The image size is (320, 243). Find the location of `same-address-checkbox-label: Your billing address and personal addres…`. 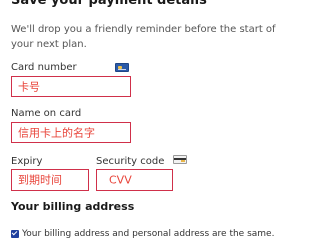

same-address-checkbox-label: Your billing address and personal addres… is located at coordinates (148, 234).